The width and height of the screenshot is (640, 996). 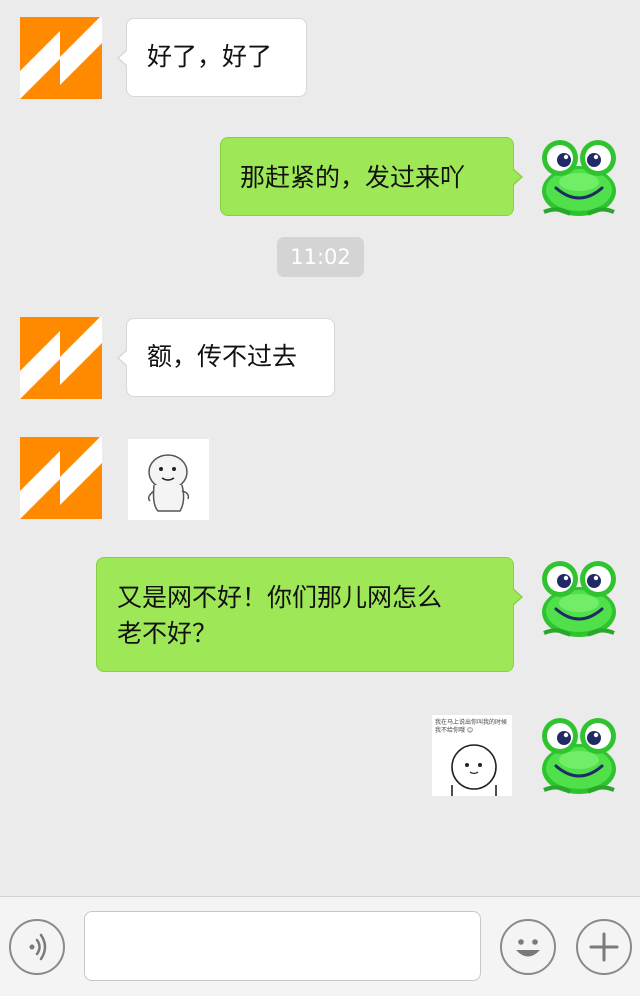 I want to click on smiley-face-icon, so click(x=528, y=948).